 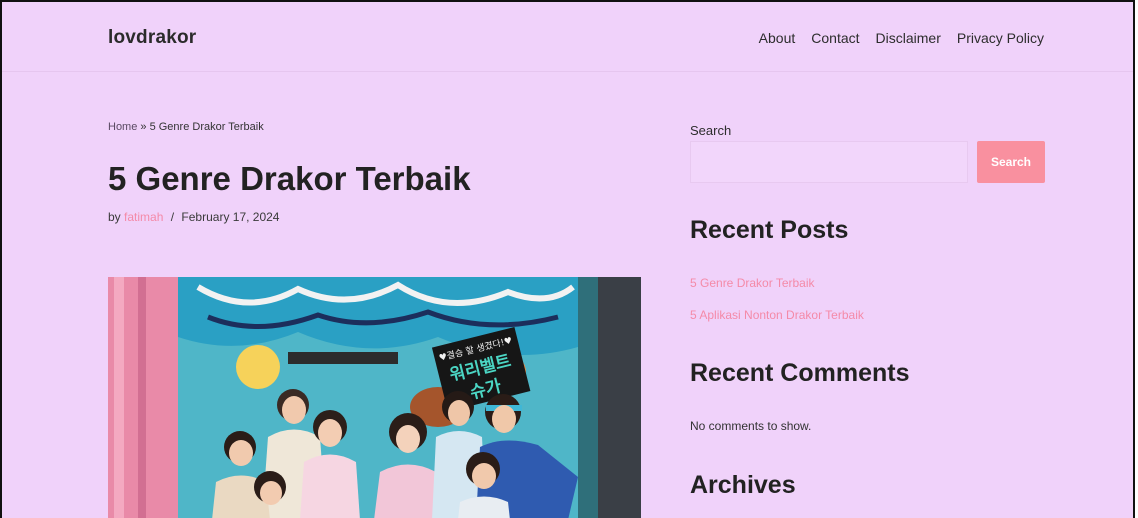 What do you see at coordinates (908, 38) in the screenshot?
I see `nav-disclaimer: Disclaimer` at bounding box center [908, 38].